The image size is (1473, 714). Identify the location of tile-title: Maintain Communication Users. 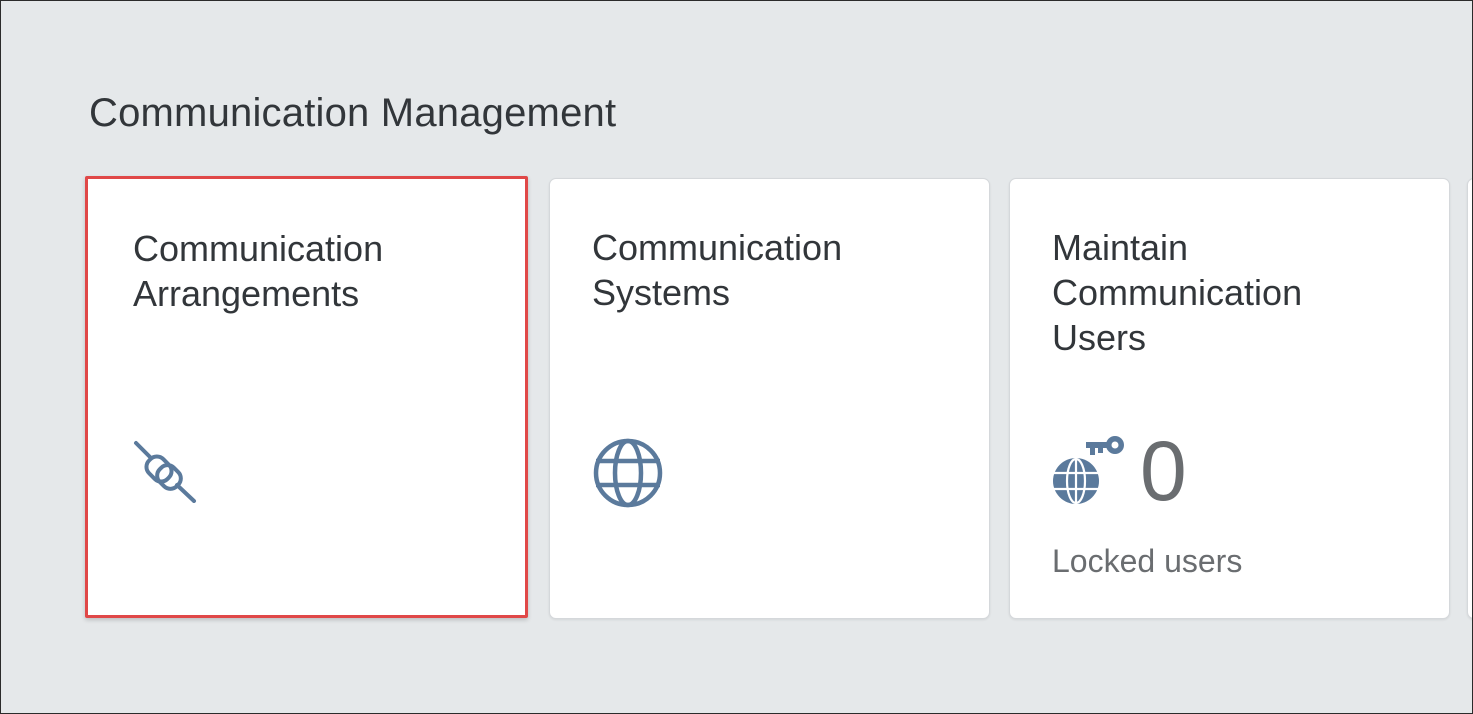
(1232, 292).